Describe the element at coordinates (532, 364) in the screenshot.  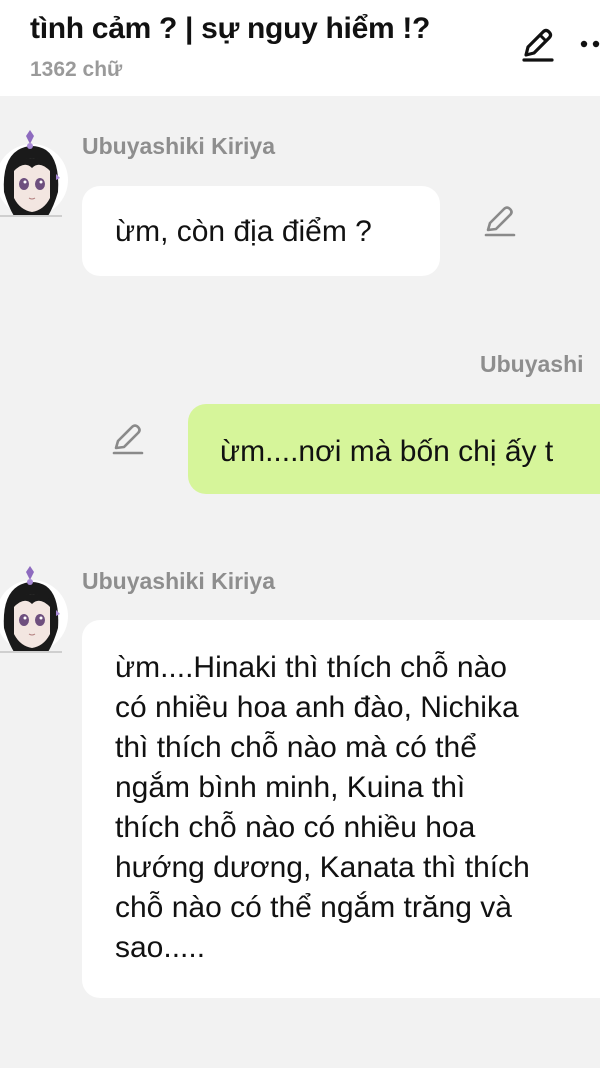
I see `sender-name: Ubuyashi` at that location.